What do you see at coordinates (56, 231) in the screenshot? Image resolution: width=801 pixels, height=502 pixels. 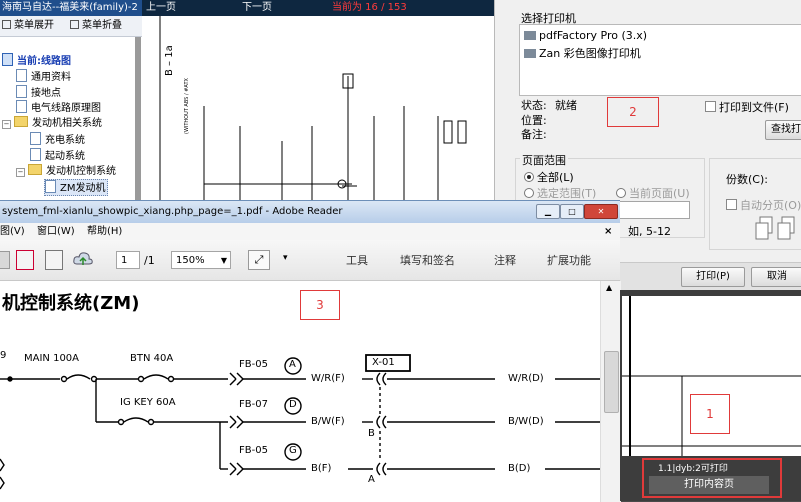 I see `menu-window: 窗口(W)` at bounding box center [56, 231].